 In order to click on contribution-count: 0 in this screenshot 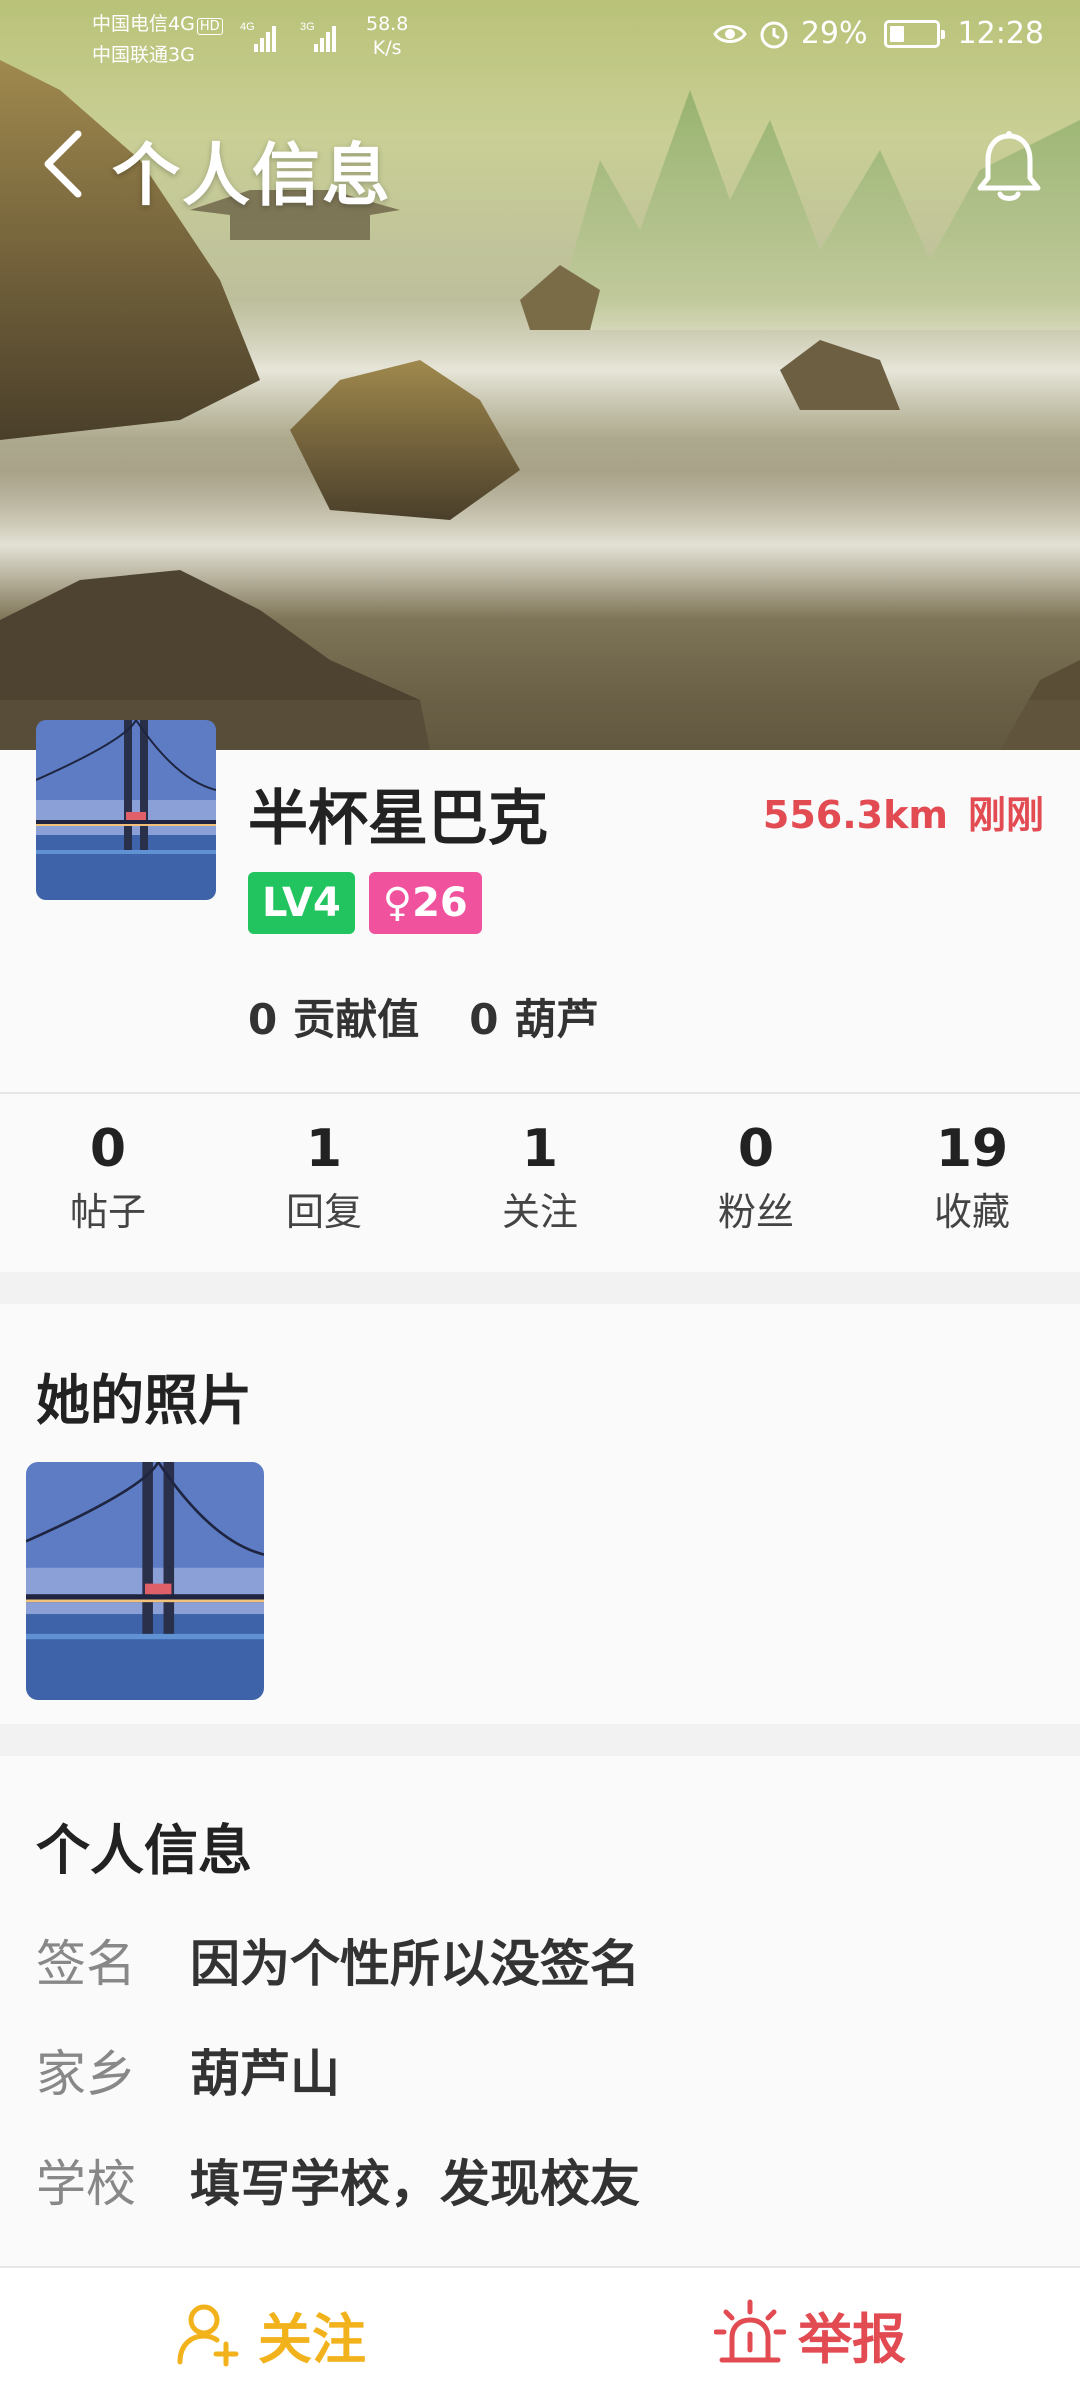, I will do `click(263, 1019)`.